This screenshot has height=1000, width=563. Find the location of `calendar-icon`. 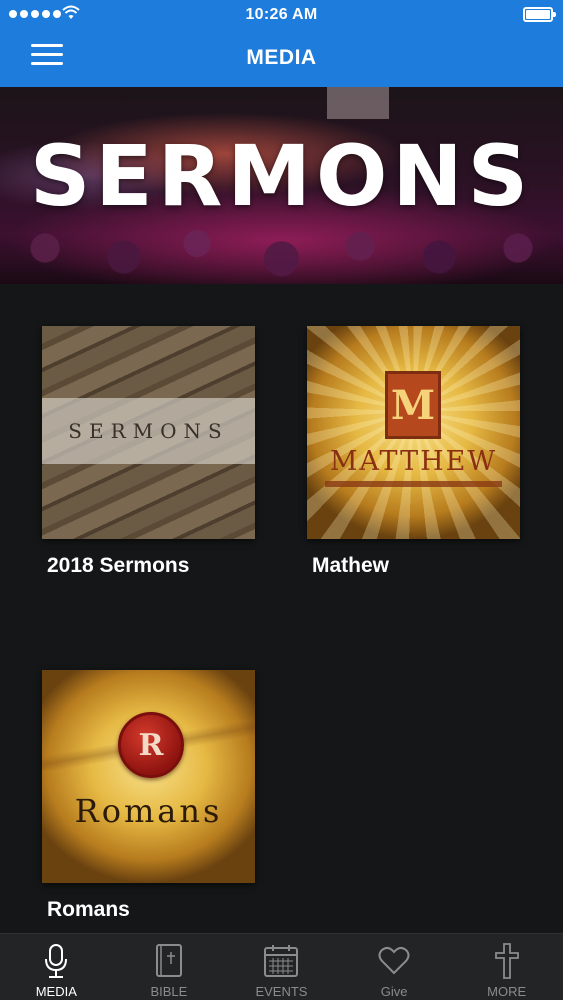

calendar-icon is located at coordinates (281, 961).